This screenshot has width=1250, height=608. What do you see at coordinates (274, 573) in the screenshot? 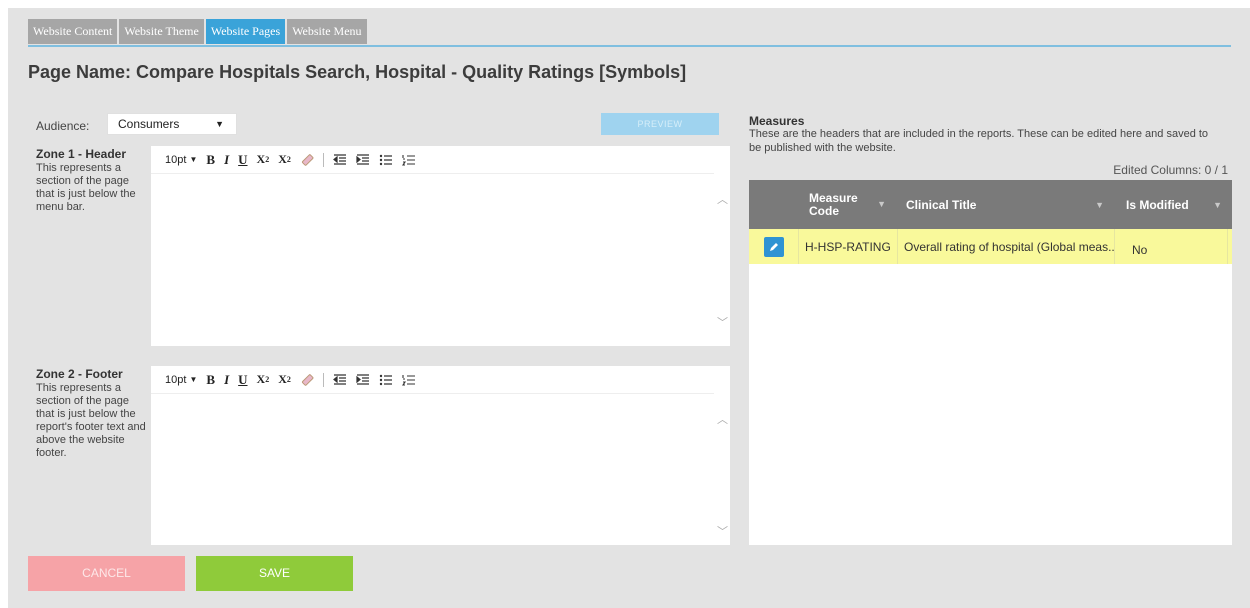
I see `save-button: SAVE` at bounding box center [274, 573].